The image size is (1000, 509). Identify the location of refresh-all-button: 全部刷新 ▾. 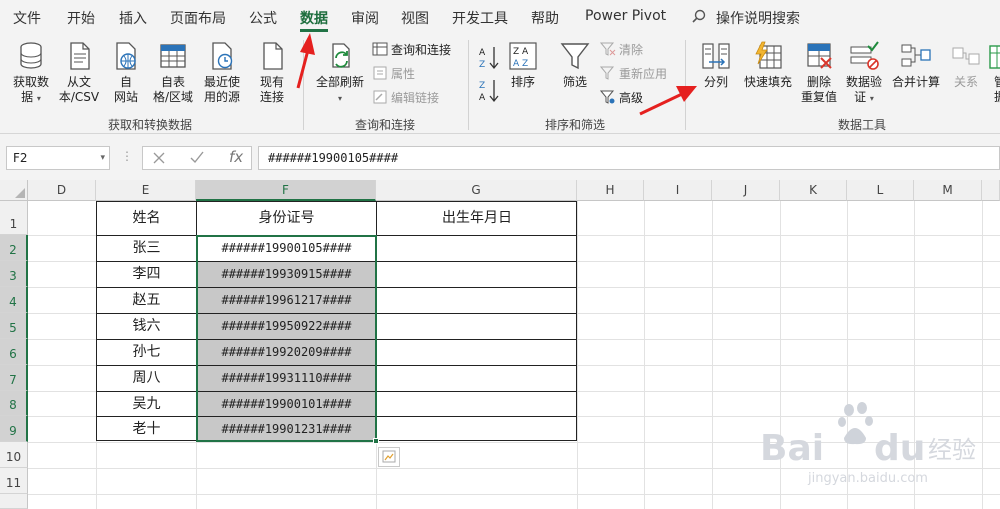
(340, 73).